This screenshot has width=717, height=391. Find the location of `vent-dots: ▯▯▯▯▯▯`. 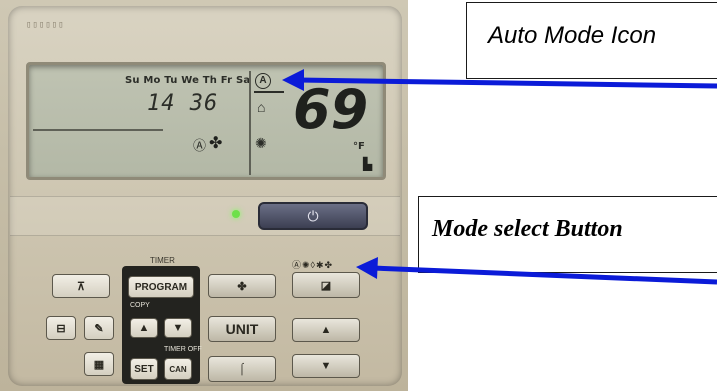

vent-dots: ▯▯▯▯▯▯ is located at coordinates (45, 25).